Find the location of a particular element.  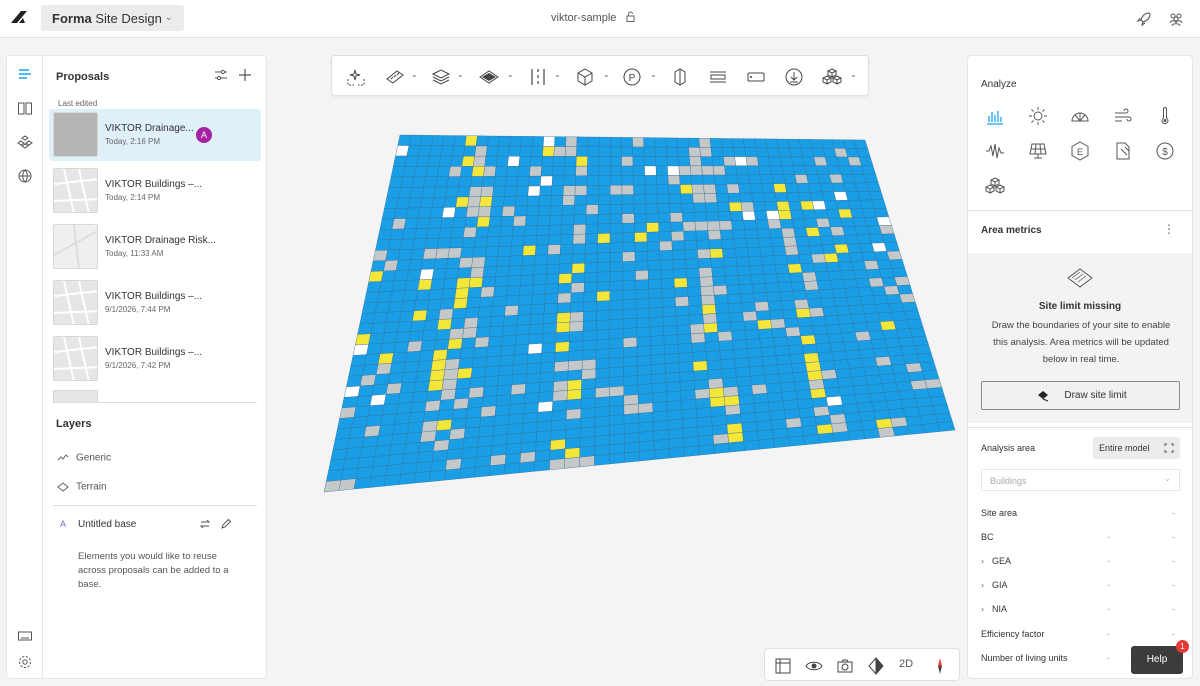

proposal-item: VIKTOR Buildings –... 9/1/2026, 7:44 PM is located at coordinates (155, 303).